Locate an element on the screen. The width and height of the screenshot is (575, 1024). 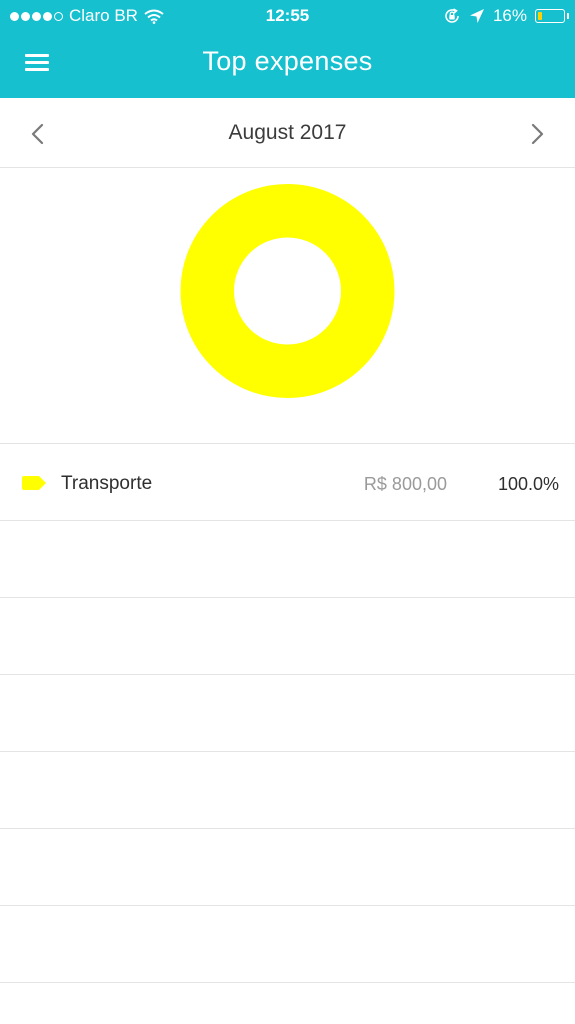
month-label: August 2017 is located at coordinates (287, 132).